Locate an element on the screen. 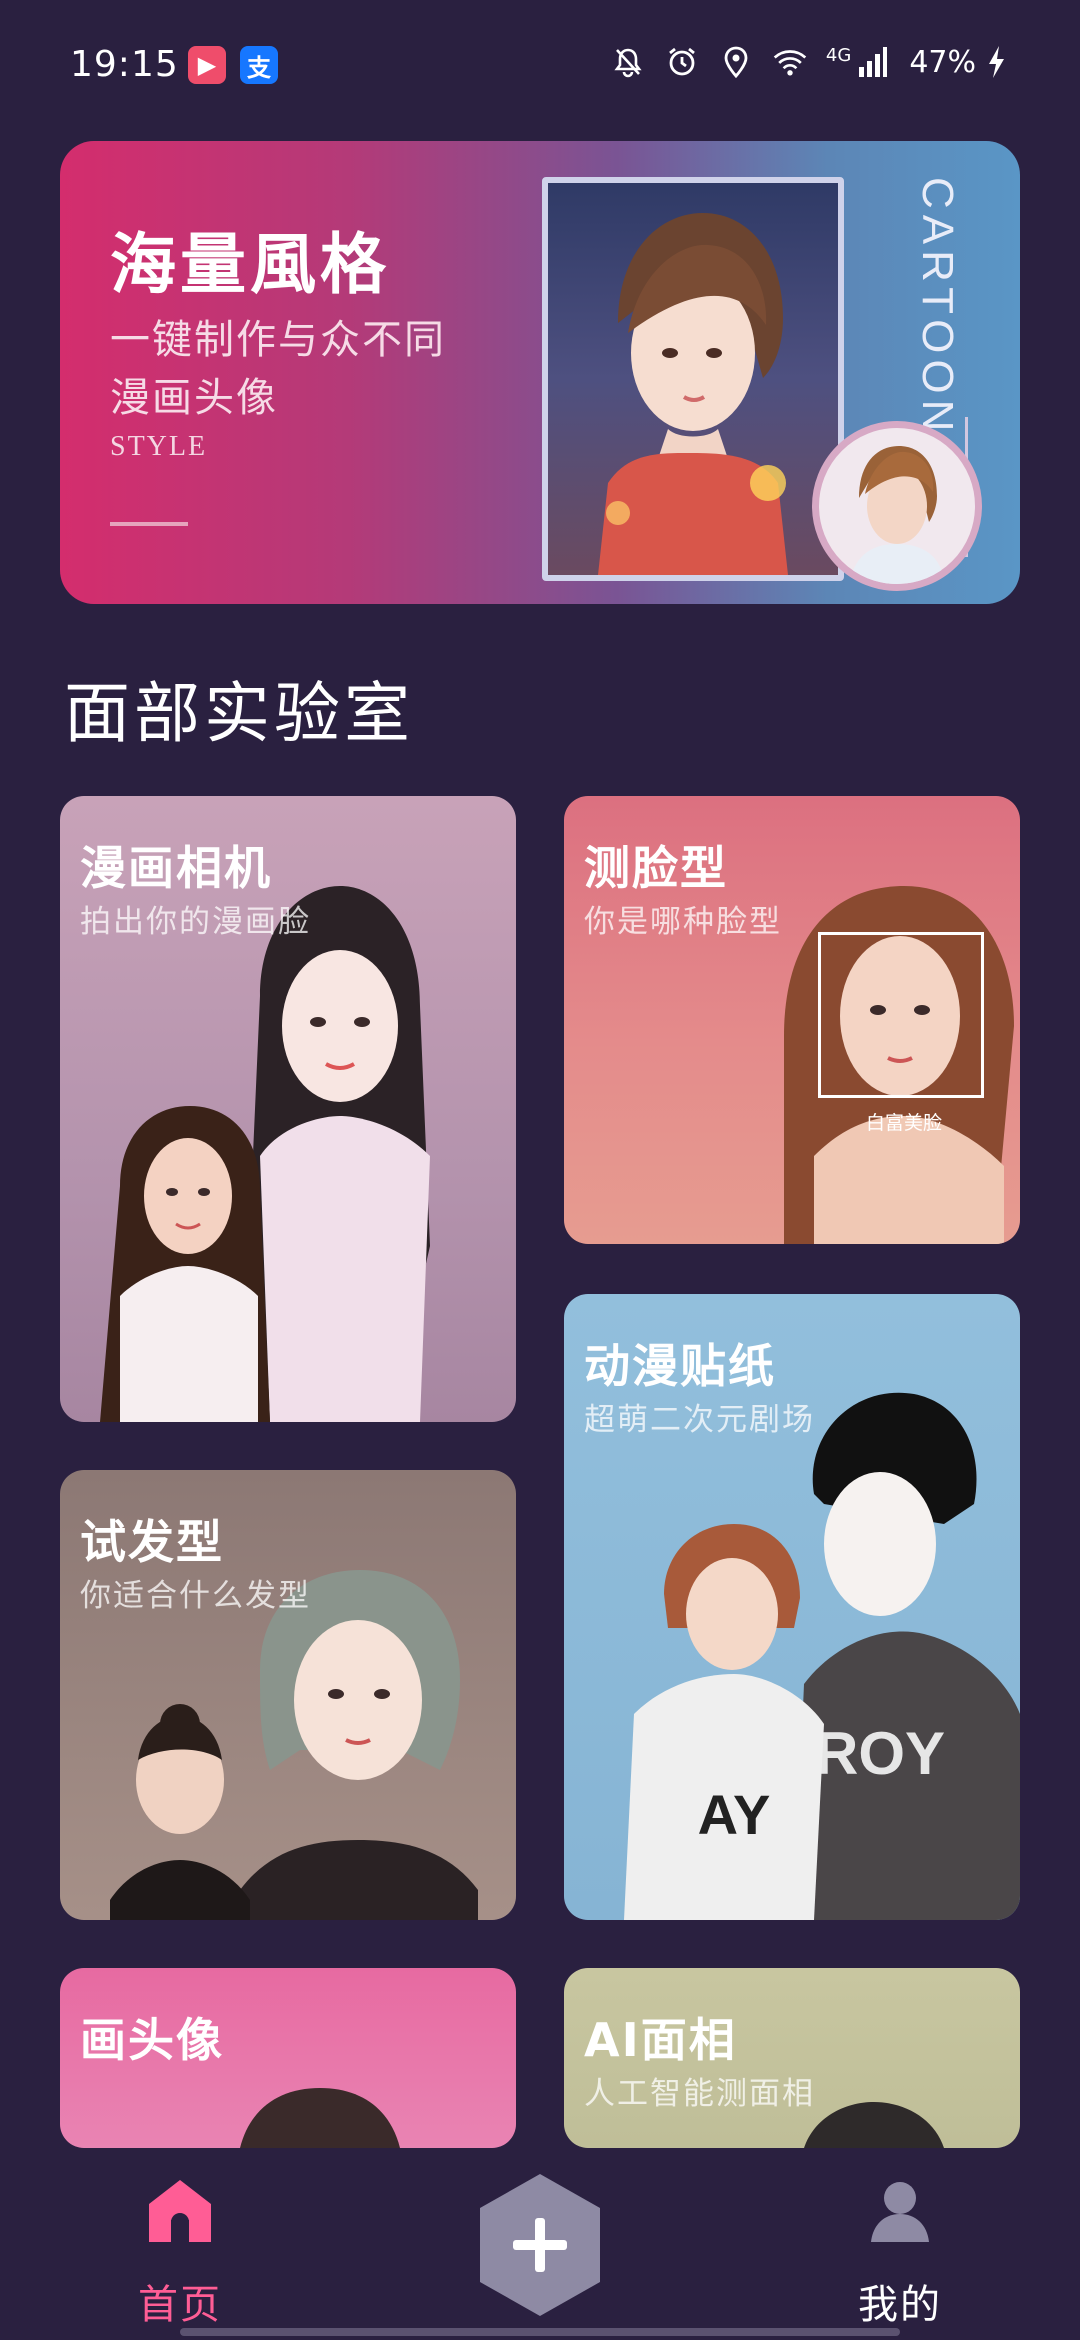 The width and height of the screenshot is (1080, 2340). status-icons: 4G 47% is located at coordinates (812, 62).